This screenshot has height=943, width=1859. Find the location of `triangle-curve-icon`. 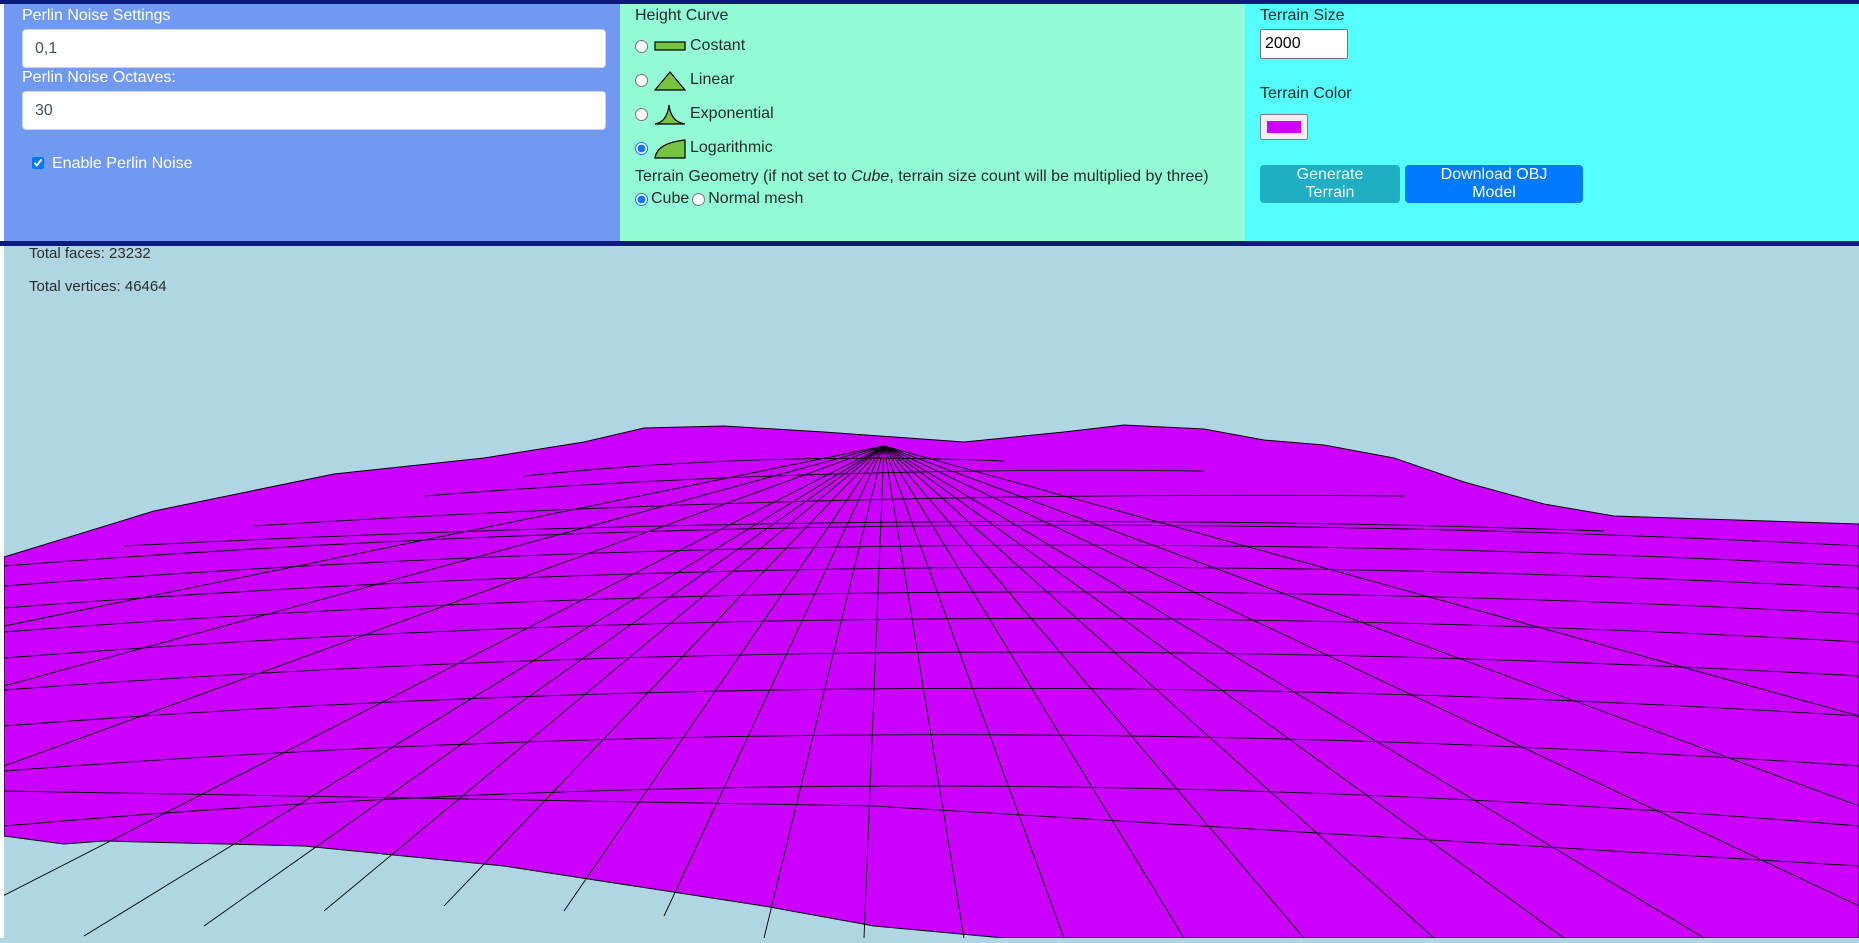

triangle-curve-icon is located at coordinates (670, 81).